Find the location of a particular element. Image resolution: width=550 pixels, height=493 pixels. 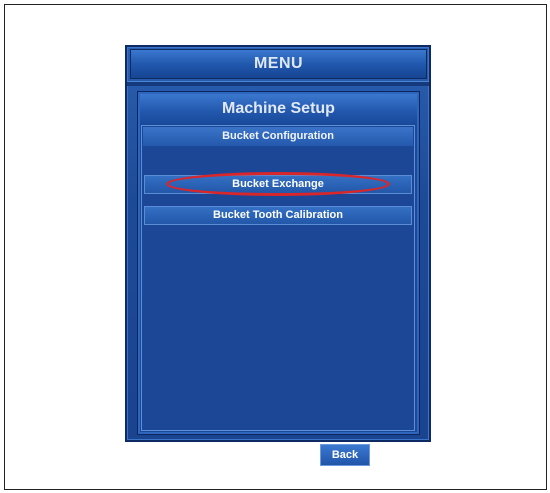

menu-item-bucket-exchange: Bucket Exchange is located at coordinates (278, 184).